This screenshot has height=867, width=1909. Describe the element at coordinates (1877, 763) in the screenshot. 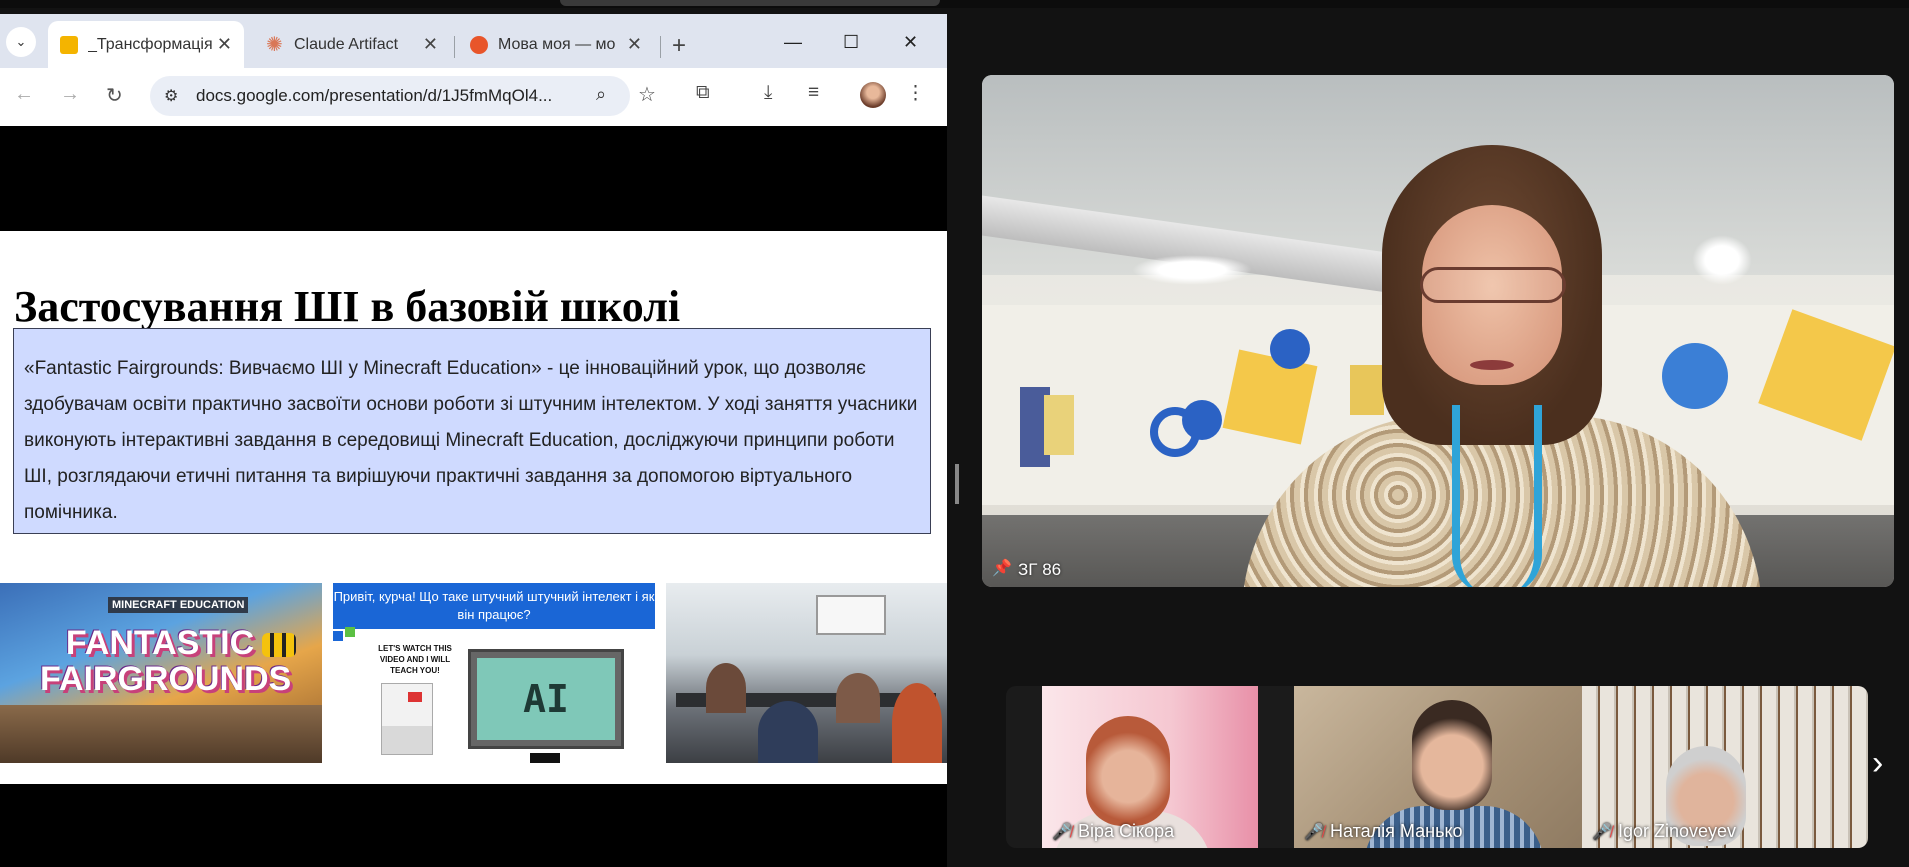

I see `next-participants-chevron-icon: ›` at that location.